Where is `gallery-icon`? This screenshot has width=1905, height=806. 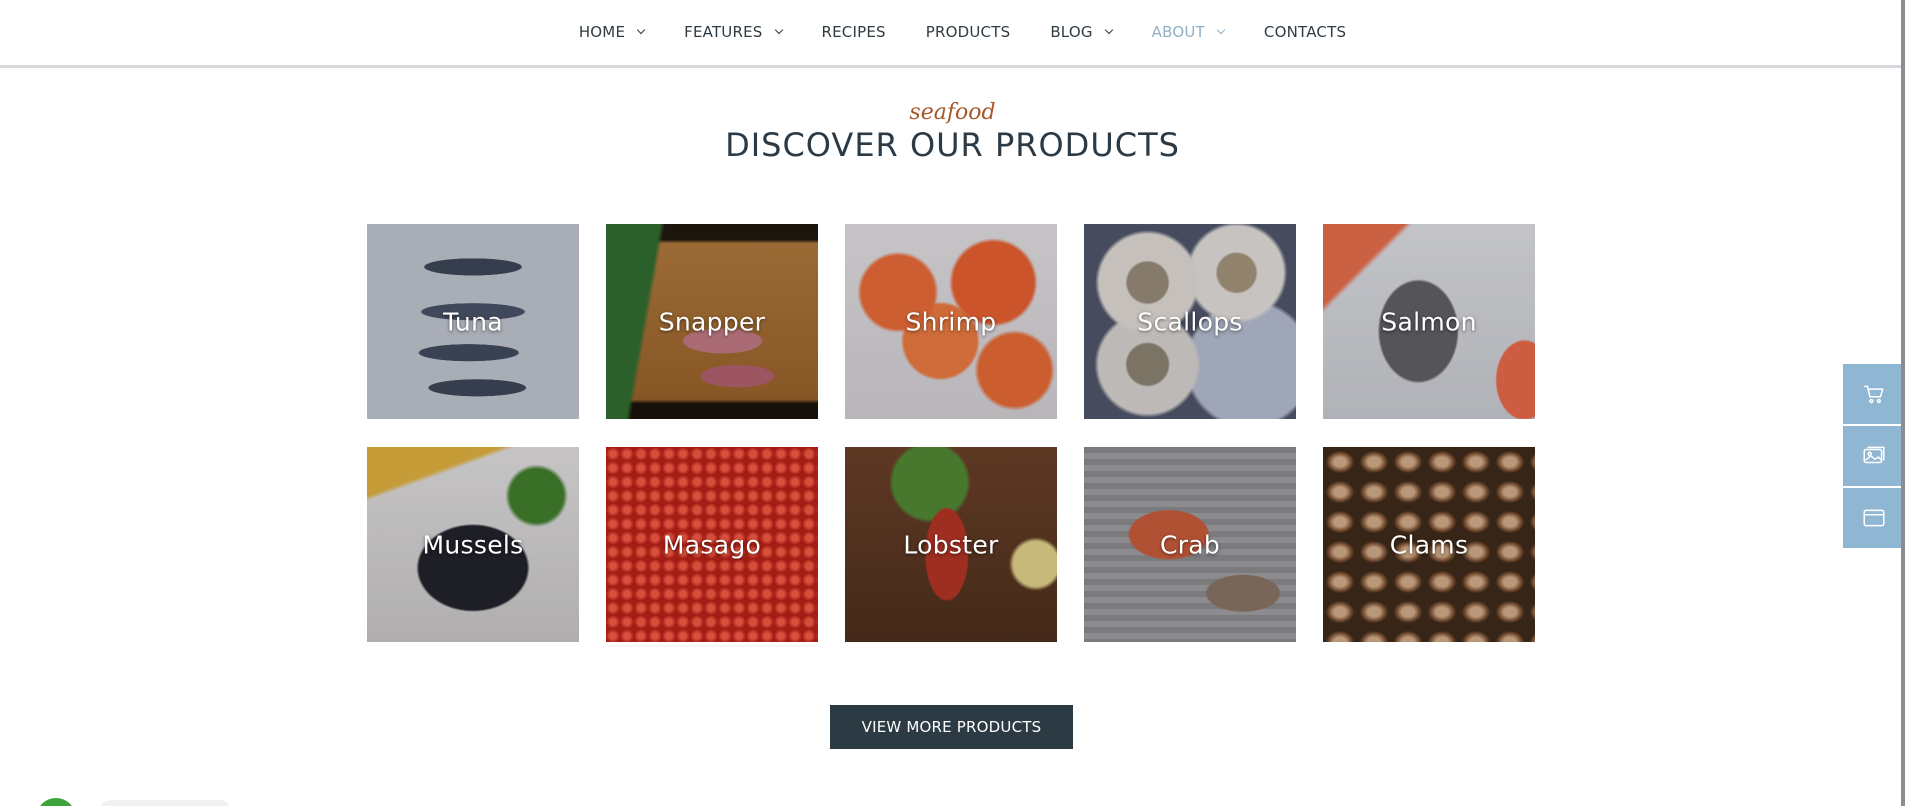 gallery-icon is located at coordinates (1874, 455).